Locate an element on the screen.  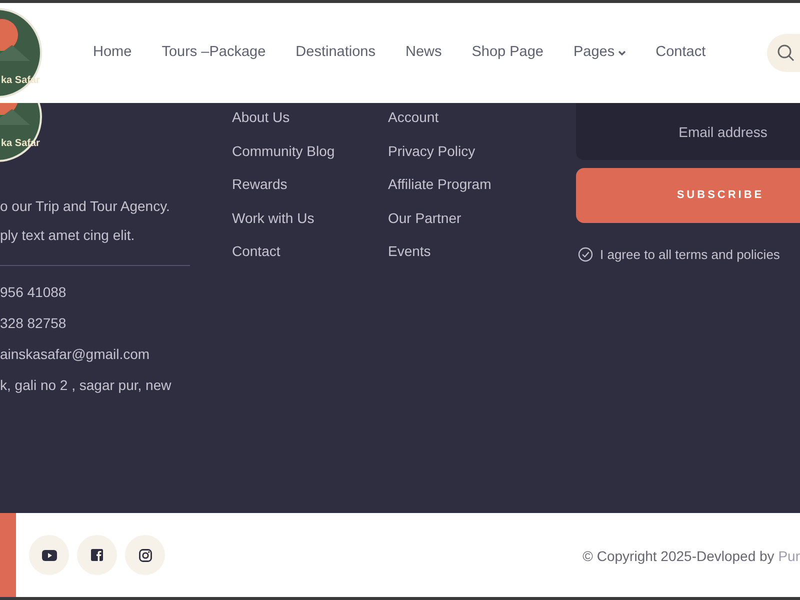
footer-link: Affiliate Program is located at coordinates (440, 184).